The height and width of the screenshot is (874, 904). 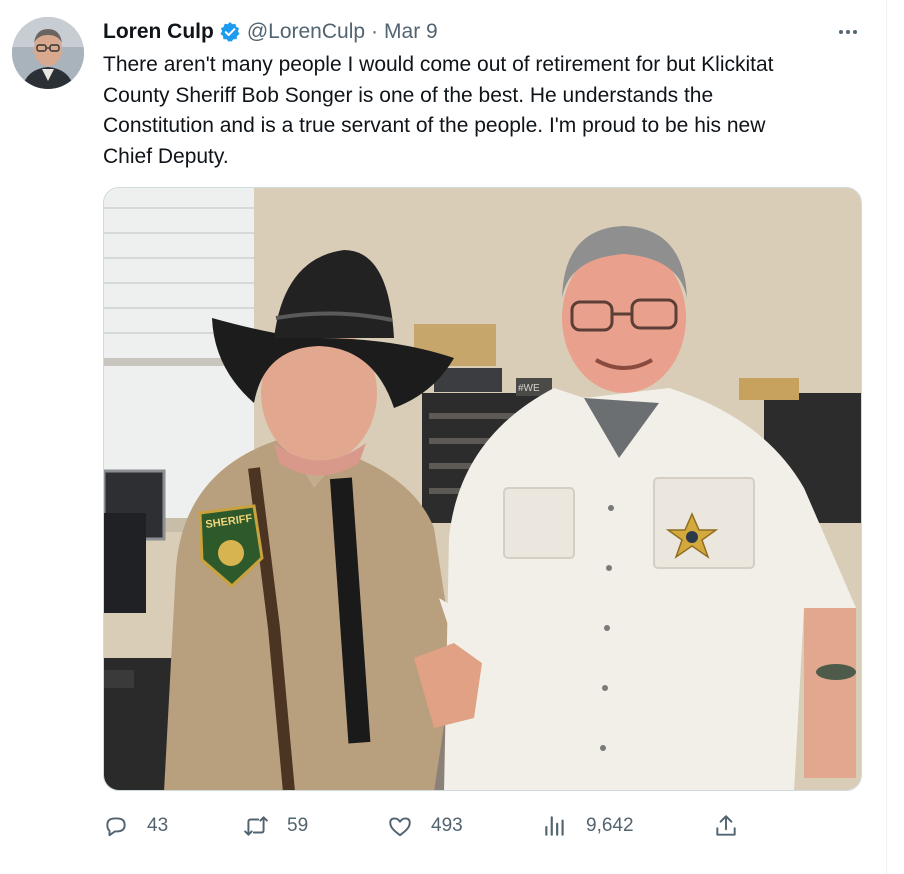 I want to click on views-icon, so click(x=554, y=826).